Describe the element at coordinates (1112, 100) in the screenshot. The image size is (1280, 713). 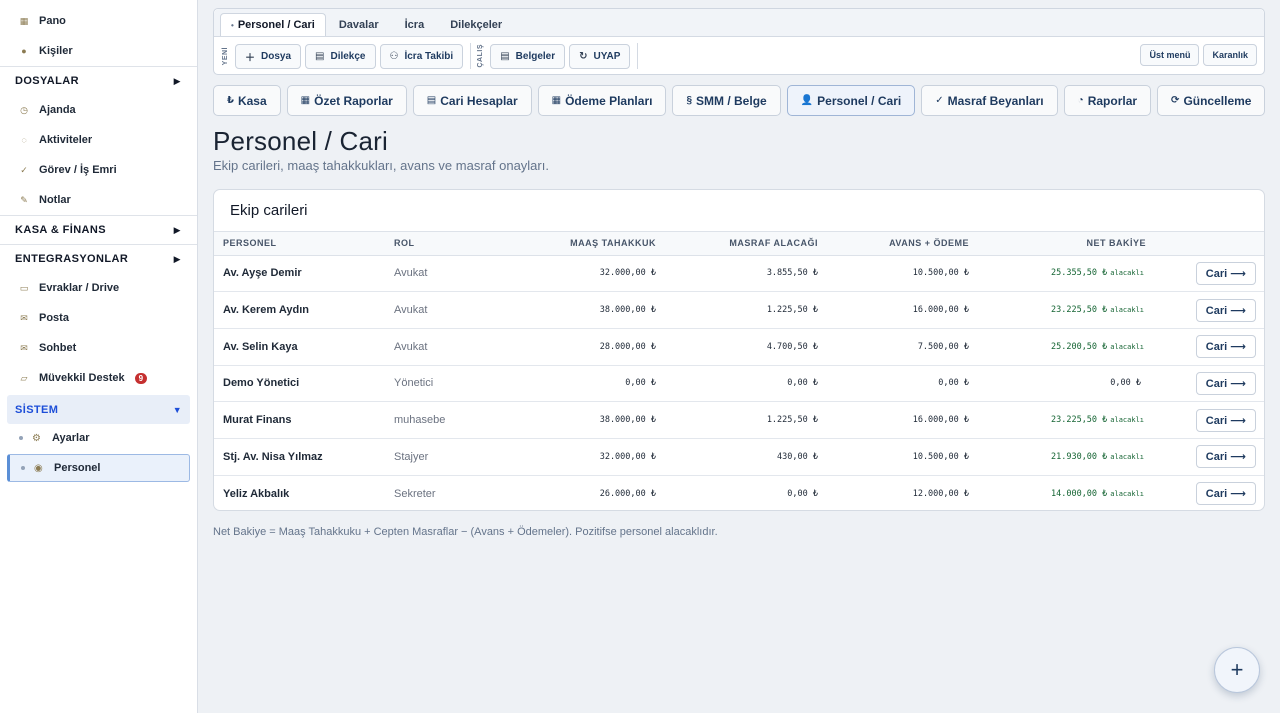
I see `module-label: Raporlar` at that location.